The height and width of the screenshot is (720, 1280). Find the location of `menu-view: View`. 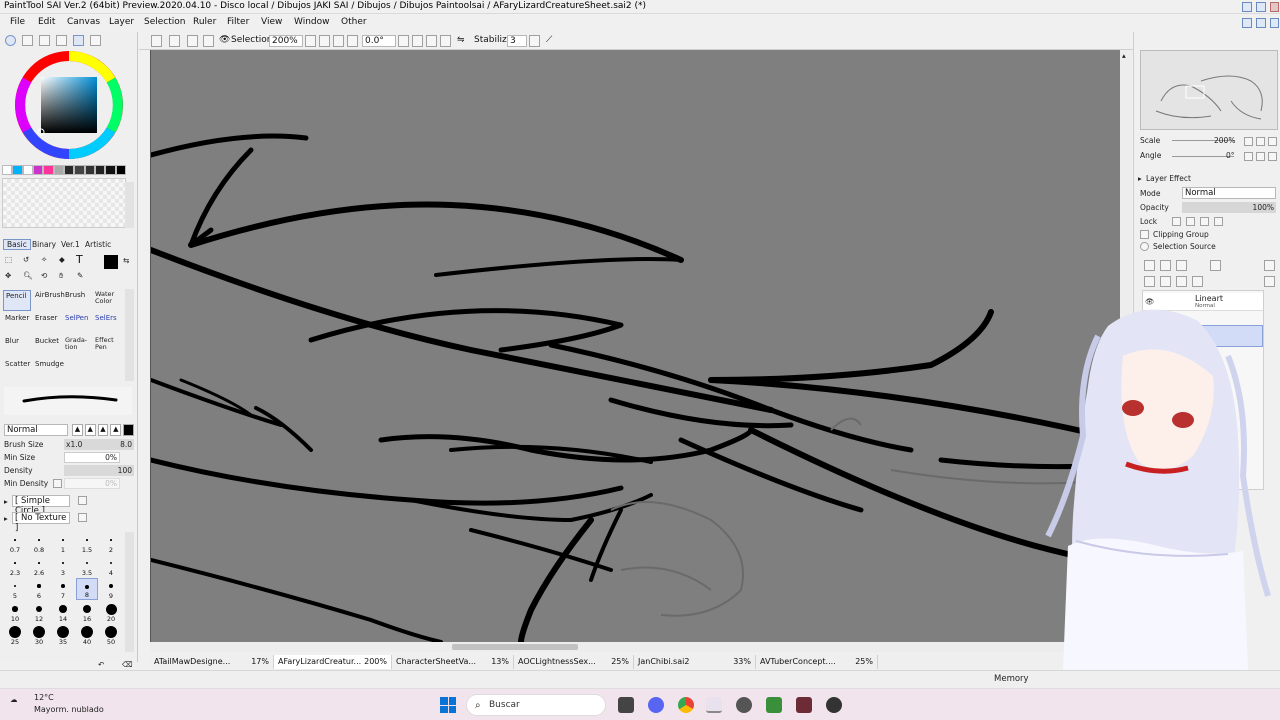

menu-view: View is located at coordinates (271, 22).